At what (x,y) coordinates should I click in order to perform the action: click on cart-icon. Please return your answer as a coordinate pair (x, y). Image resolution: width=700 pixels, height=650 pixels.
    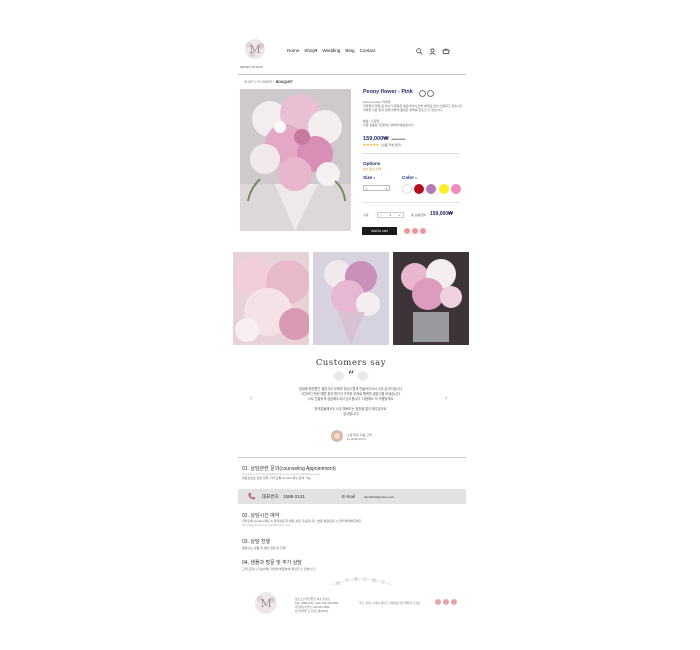
    Looking at the image, I should click on (446, 51).